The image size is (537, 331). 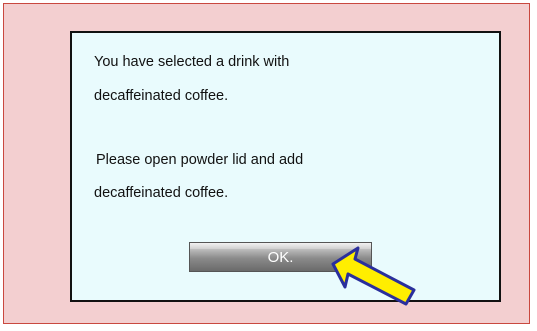 I want to click on arrow-pointer-icon, so click(x=373, y=276).